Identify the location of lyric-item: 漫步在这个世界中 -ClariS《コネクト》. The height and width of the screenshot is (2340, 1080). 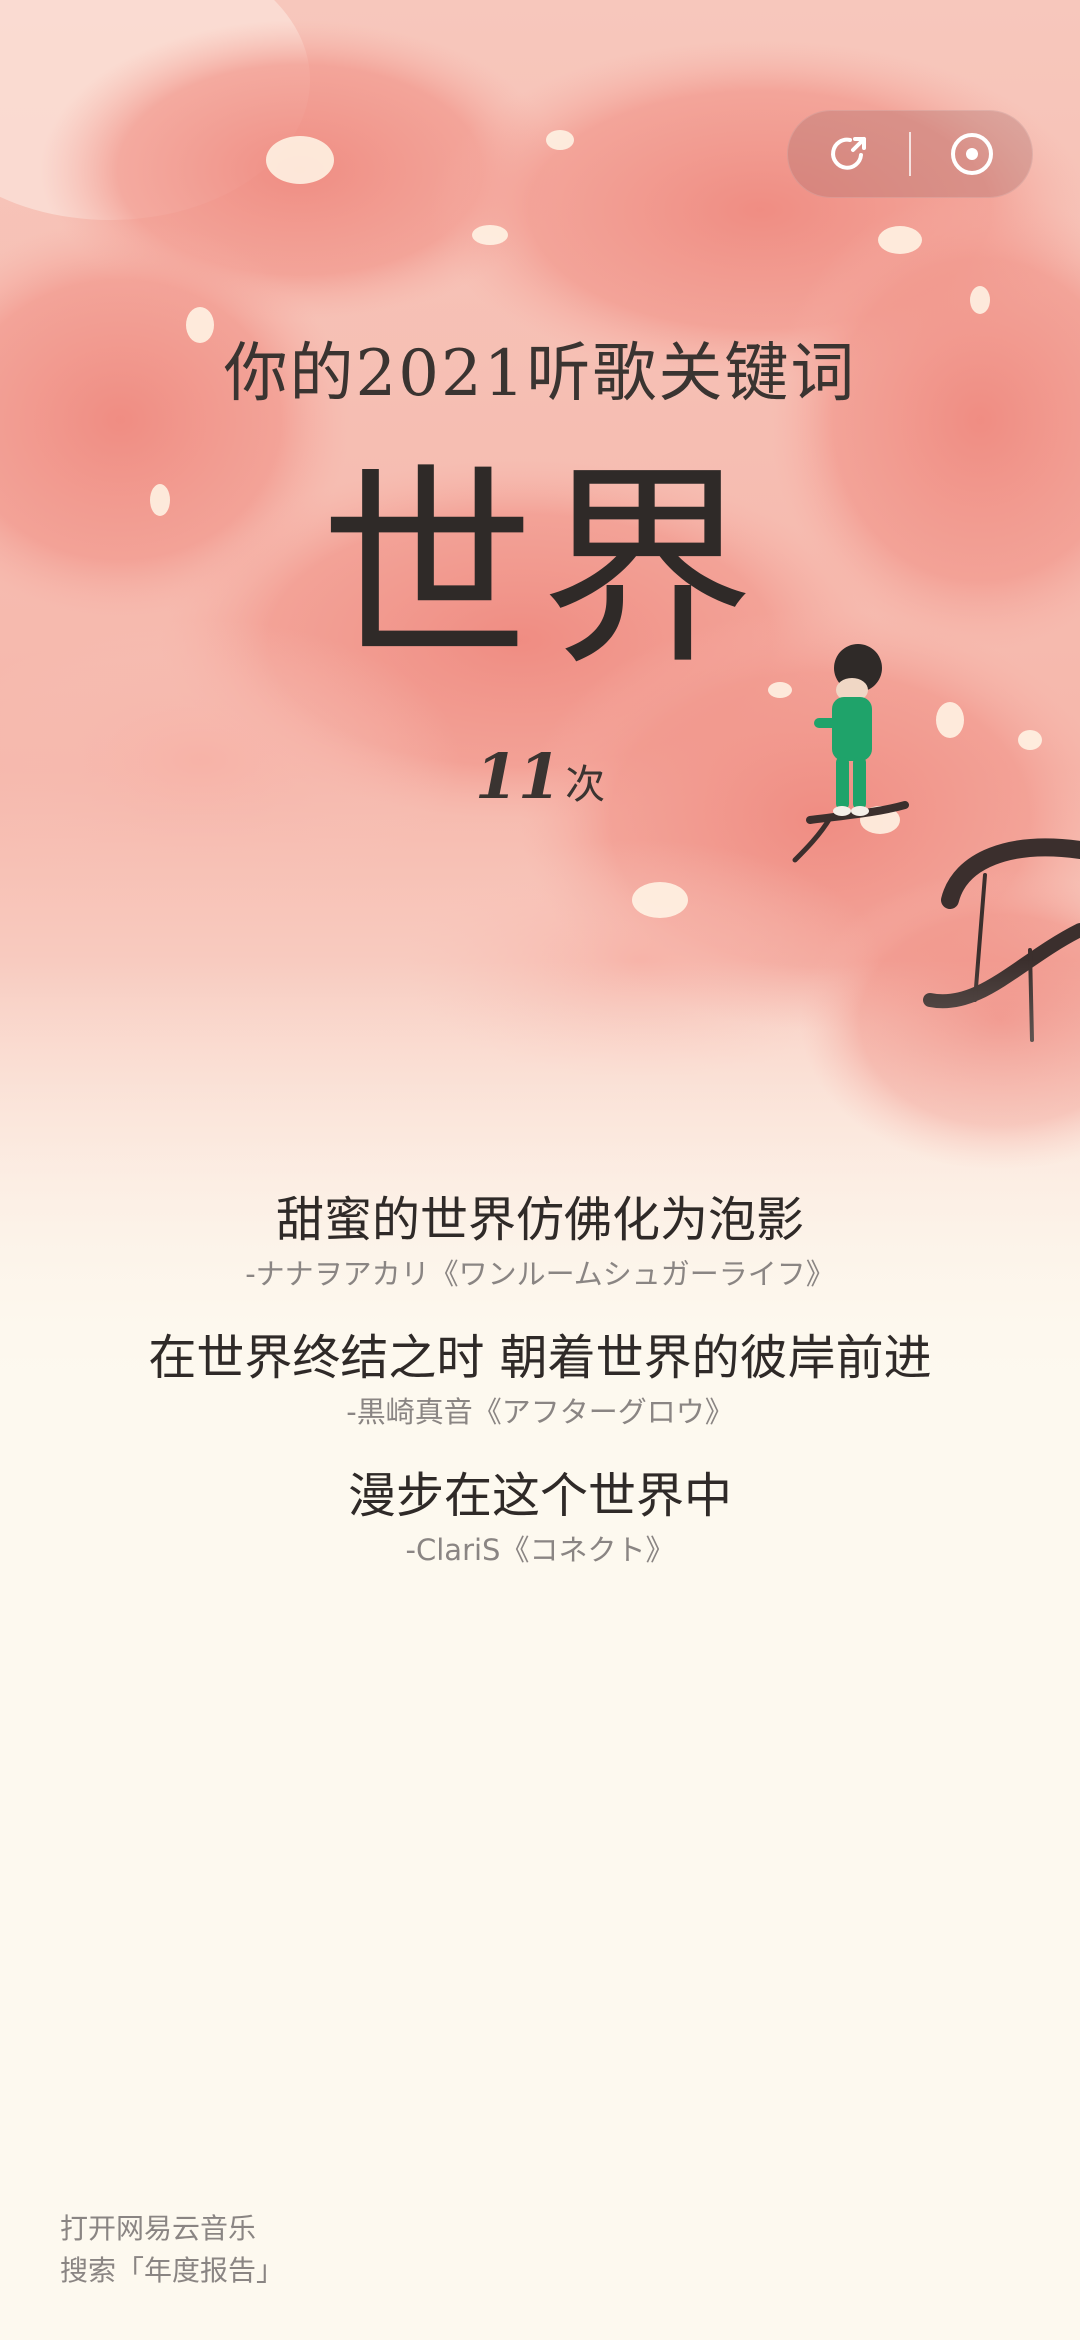
(540, 1518).